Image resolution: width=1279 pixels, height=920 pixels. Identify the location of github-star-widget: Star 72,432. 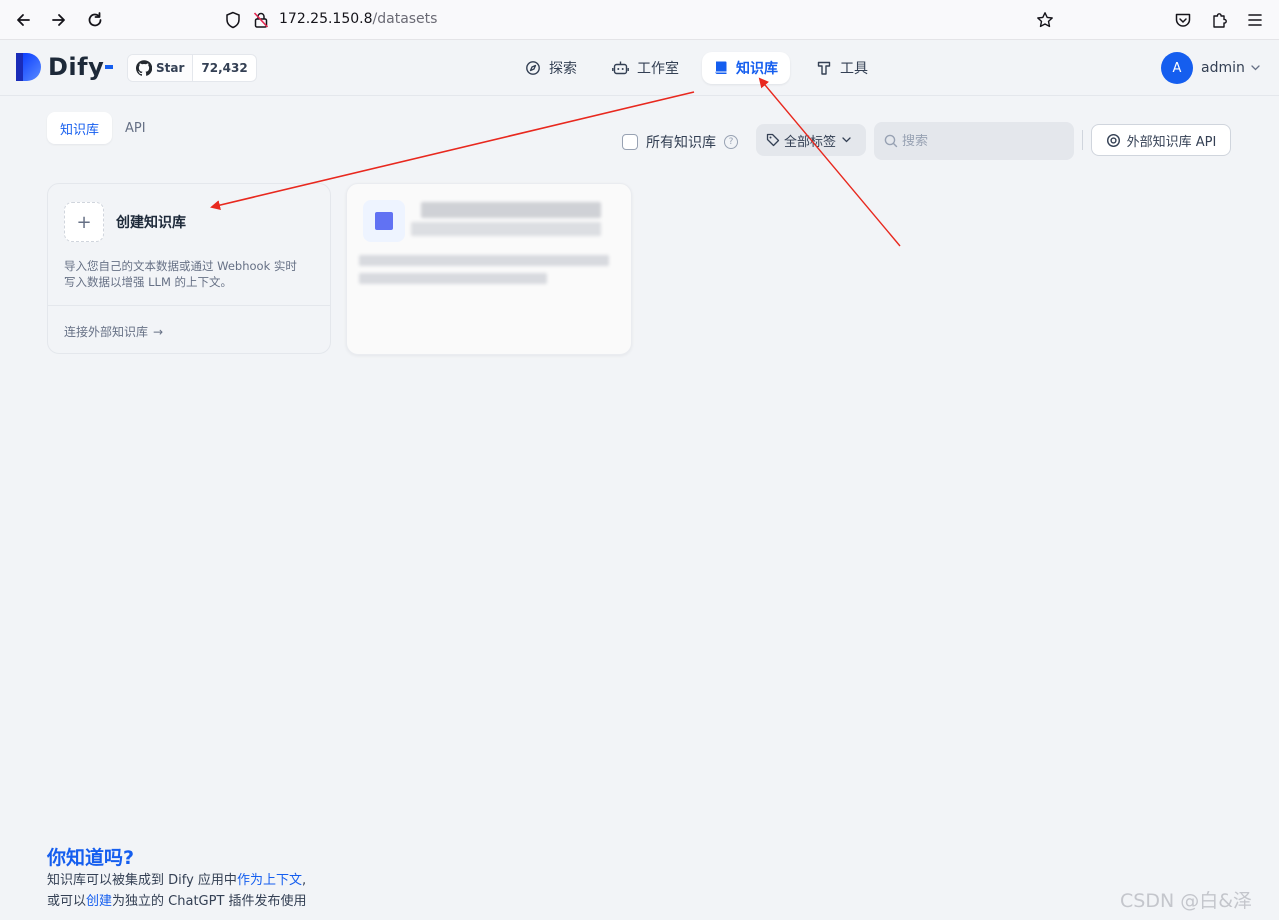
(192, 68).